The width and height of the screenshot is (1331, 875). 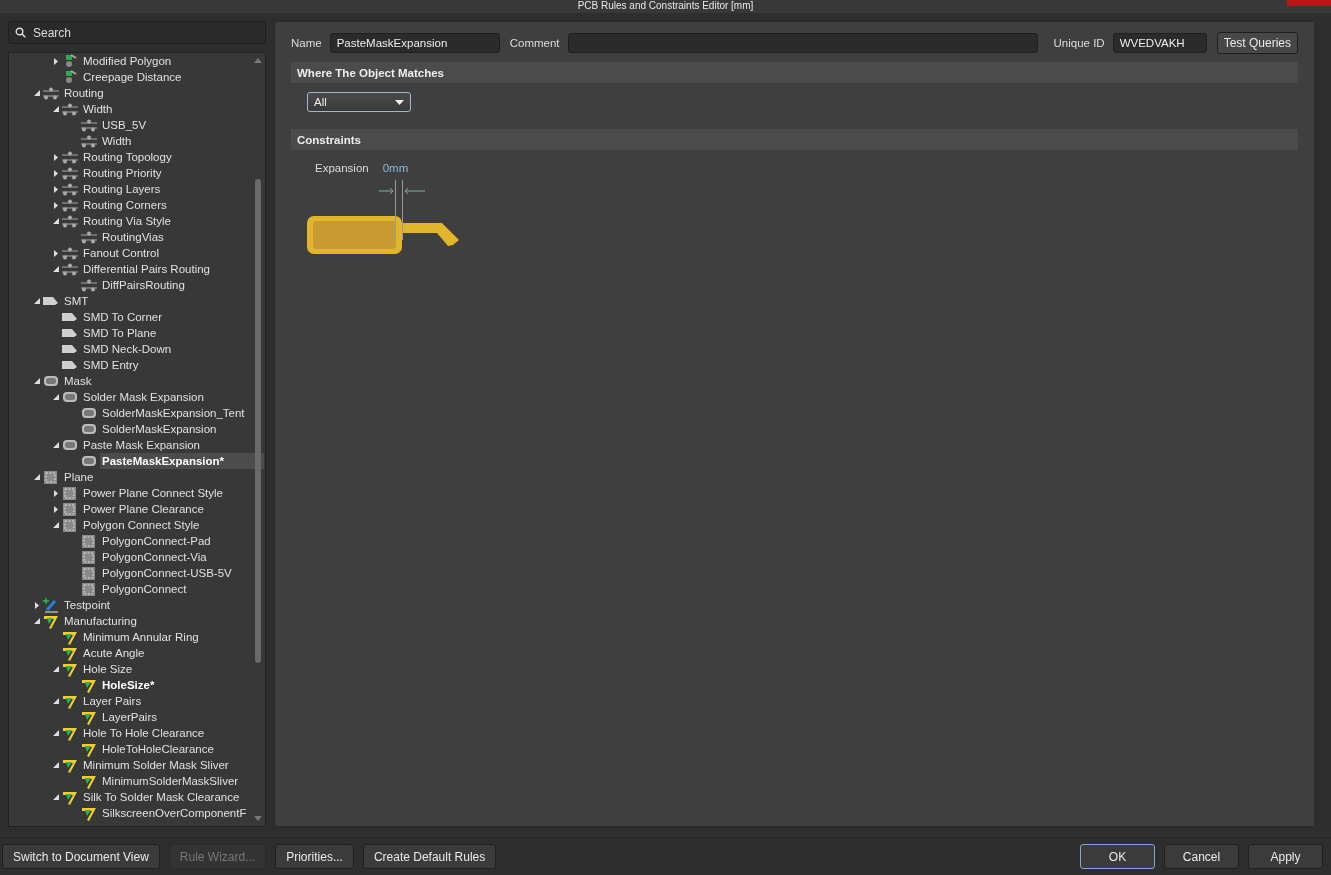 I want to click on tree-item: Mask, so click(x=78, y=381).